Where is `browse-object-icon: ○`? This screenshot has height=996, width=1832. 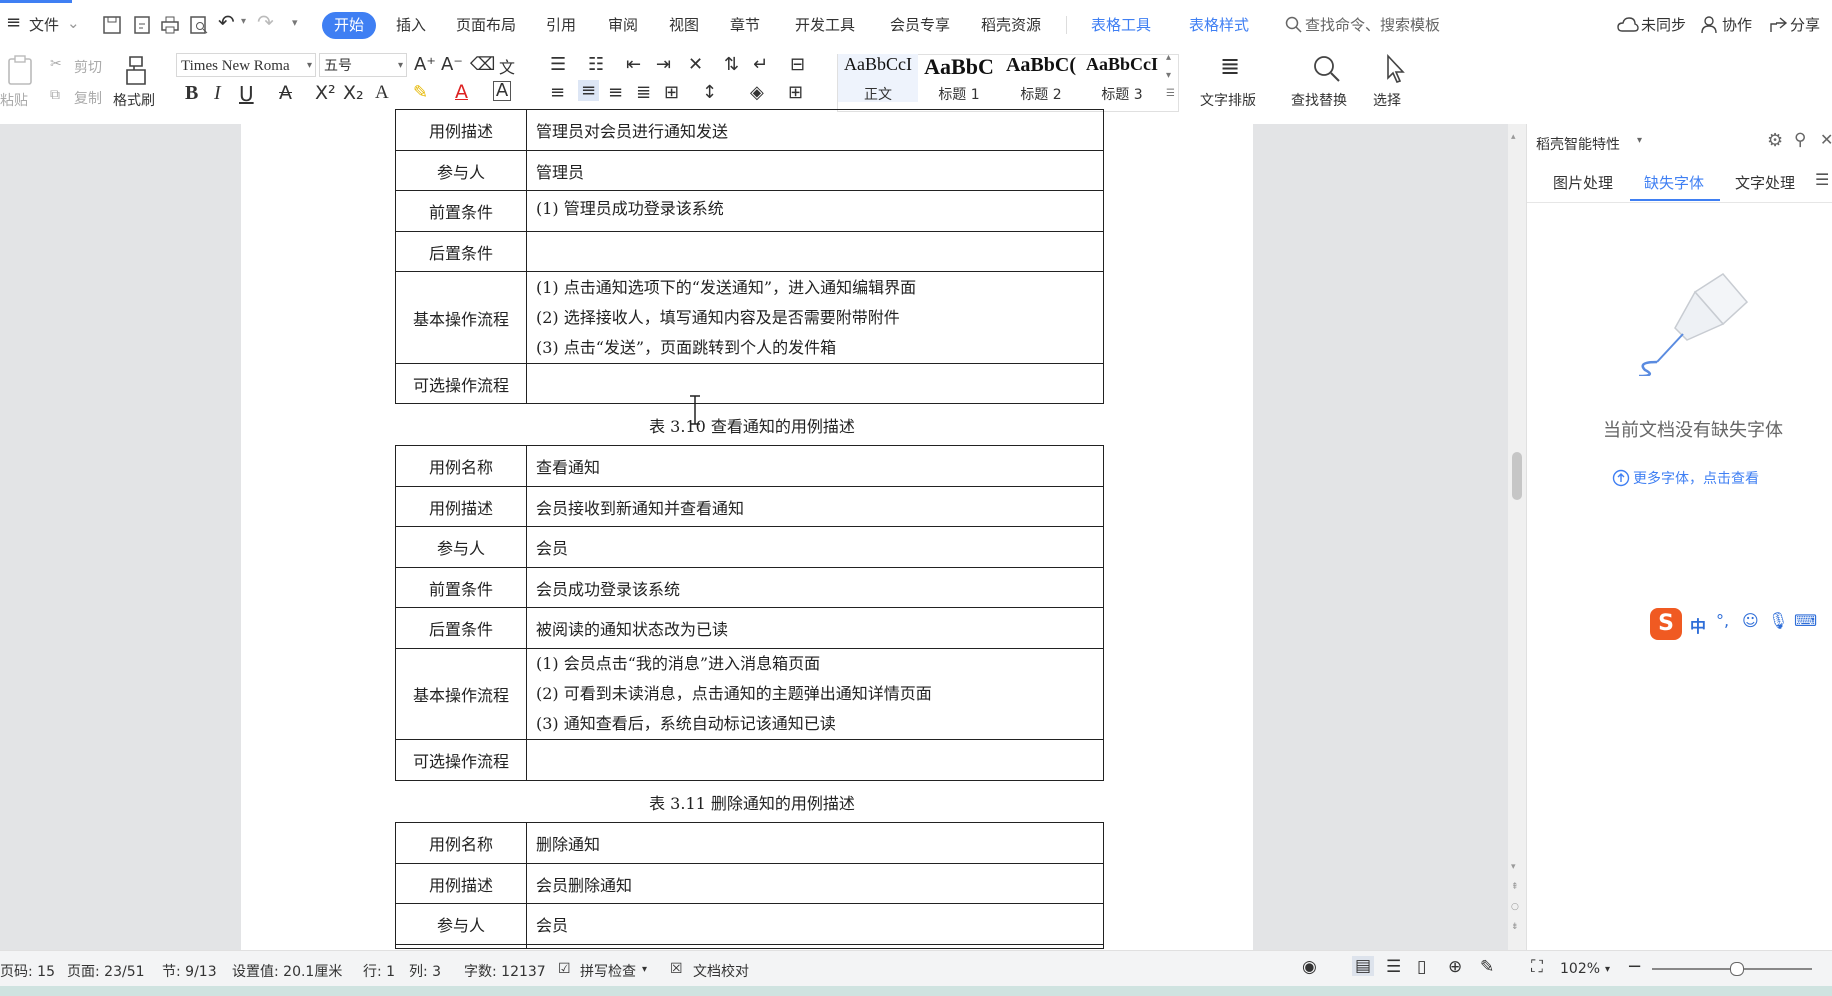
browse-object-icon: ○ is located at coordinates (1515, 907).